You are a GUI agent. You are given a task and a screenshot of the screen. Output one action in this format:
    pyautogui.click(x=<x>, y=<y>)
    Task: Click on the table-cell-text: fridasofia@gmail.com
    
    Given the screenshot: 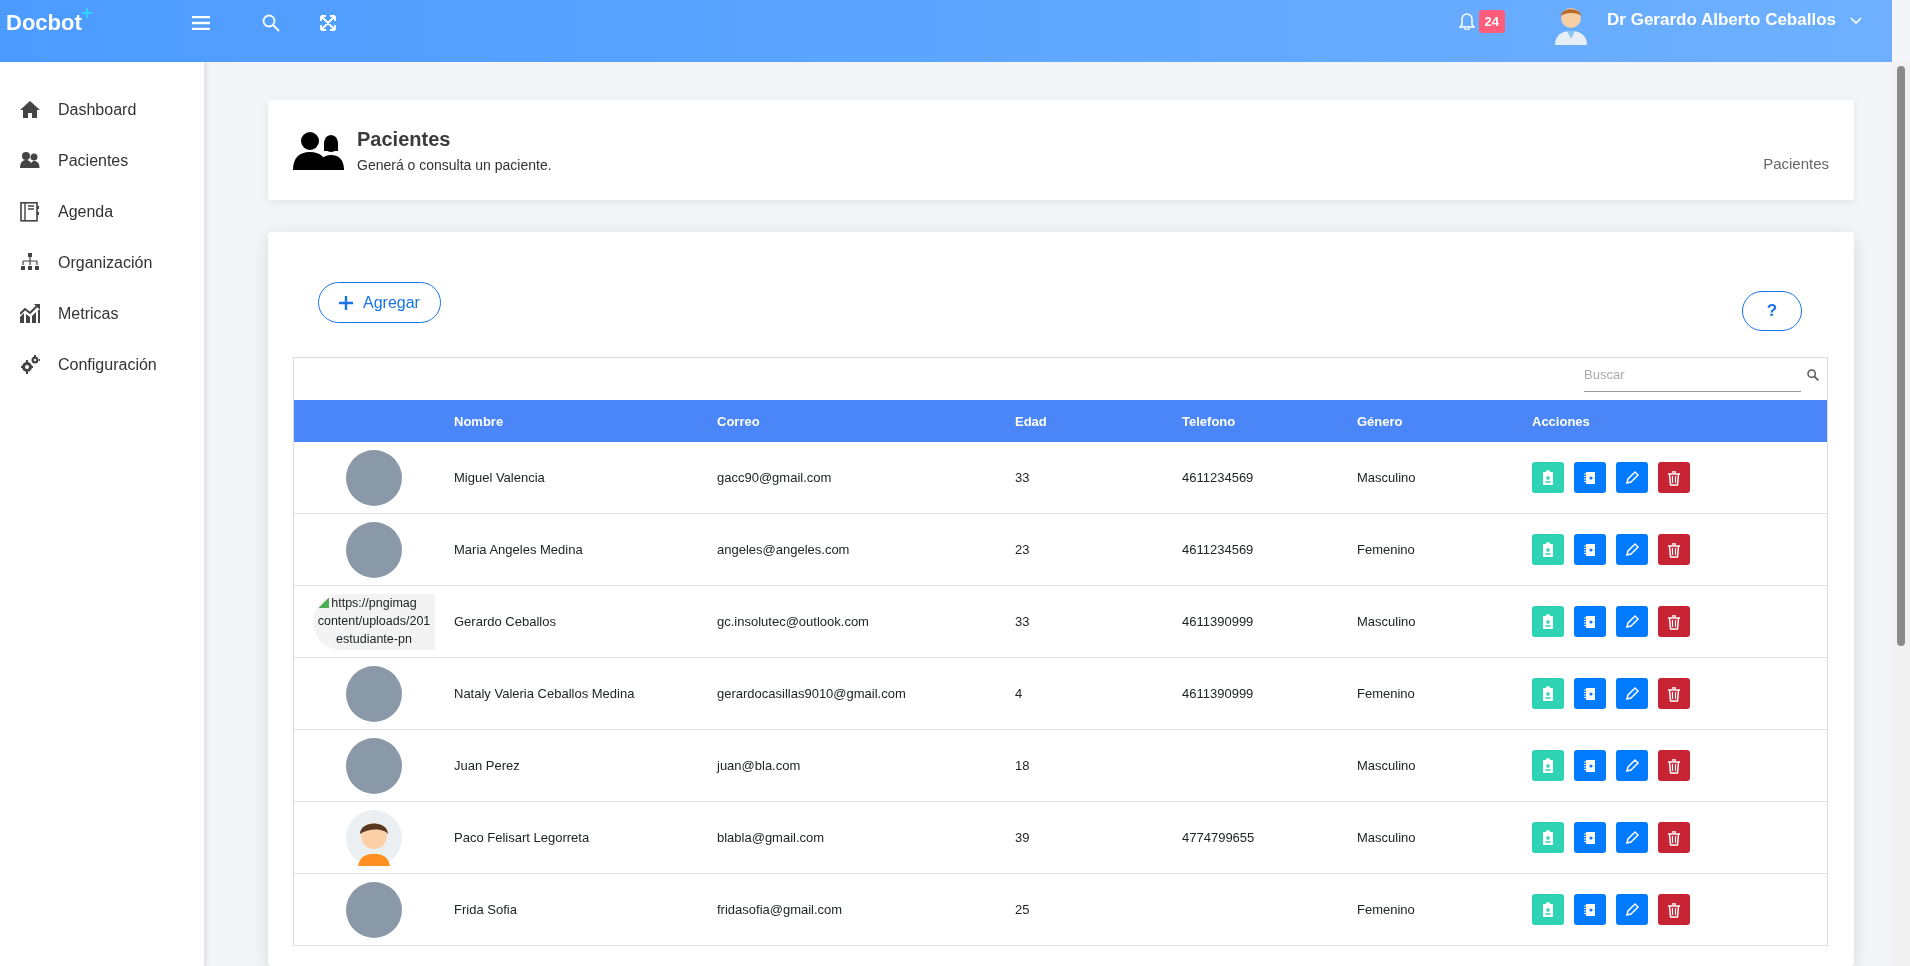 What is the action you would take?
    pyautogui.click(x=780, y=909)
    